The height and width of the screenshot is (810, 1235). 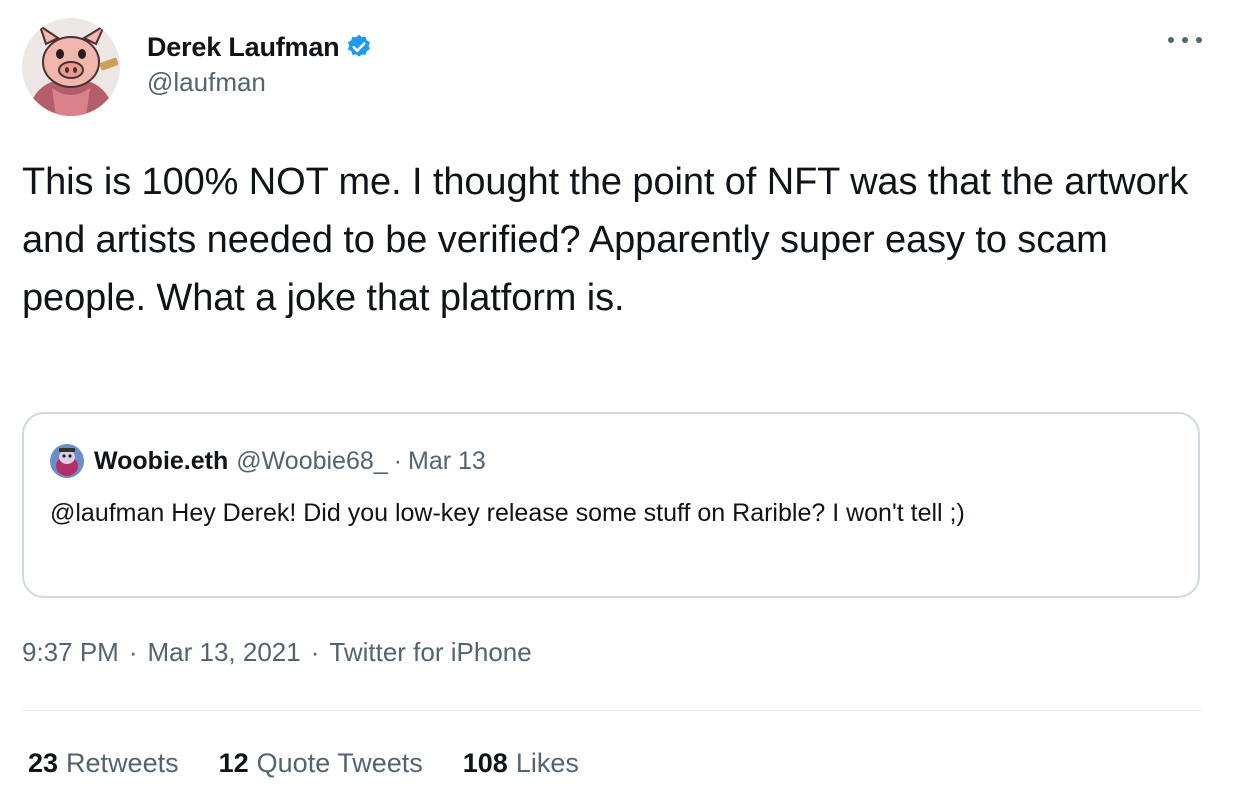 I want to click on author-display-name: Derek Laufman, so click(x=243, y=47).